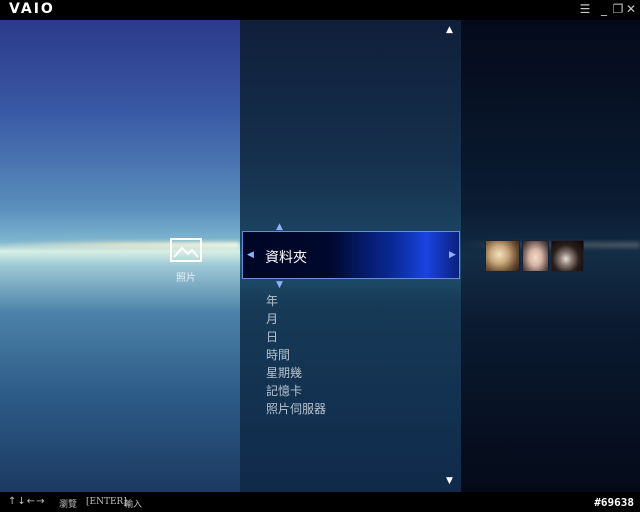 The width and height of the screenshot is (640, 512). Describe the element at coordinates (133, 505) in the screenshot. I see `input-hint: 輸入` at that location.